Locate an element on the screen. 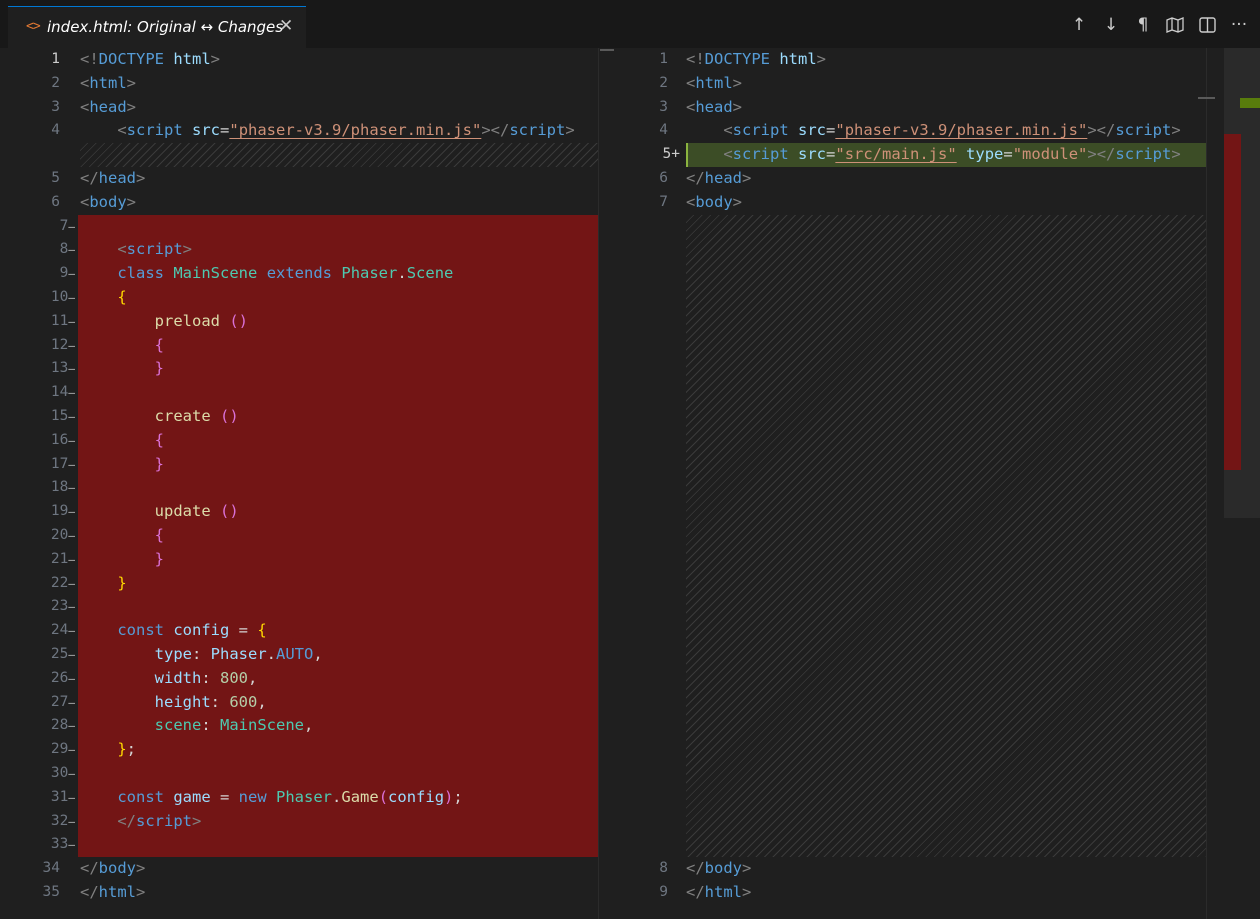 The height and width of the screenshot is (919, 1260). line-number: 23— is located at coordinates (47, 607).